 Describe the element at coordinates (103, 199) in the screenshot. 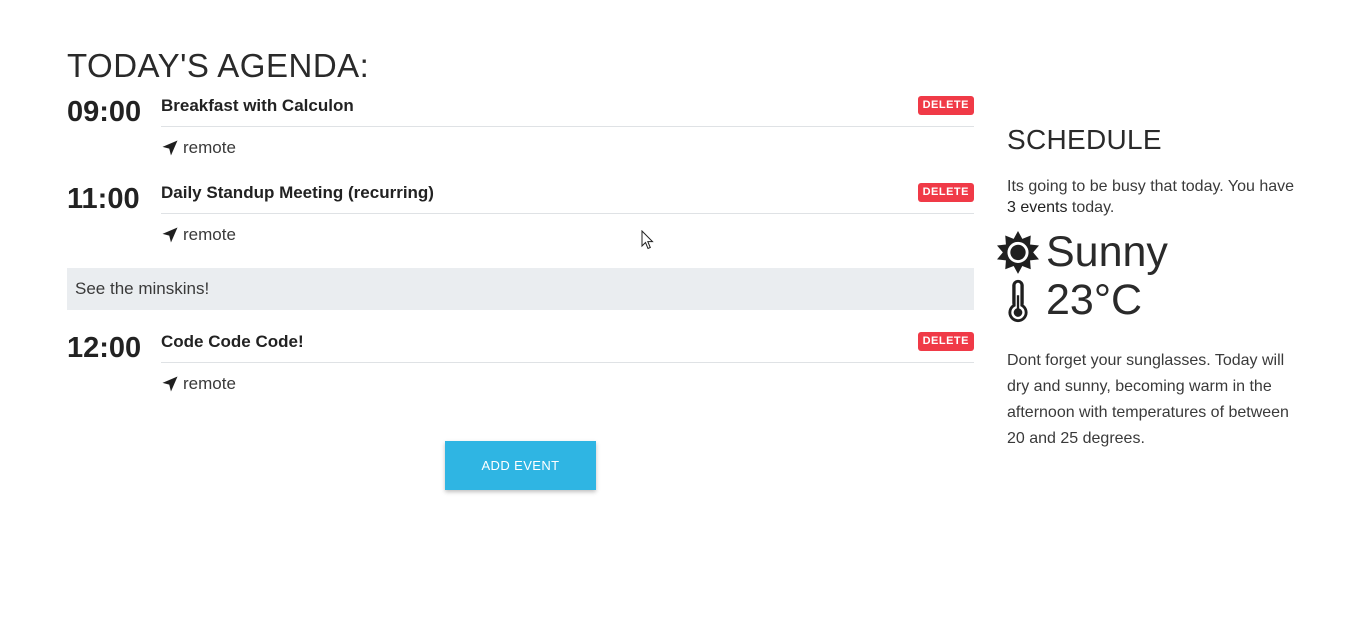

I see `event-time: 11:00` at that location.